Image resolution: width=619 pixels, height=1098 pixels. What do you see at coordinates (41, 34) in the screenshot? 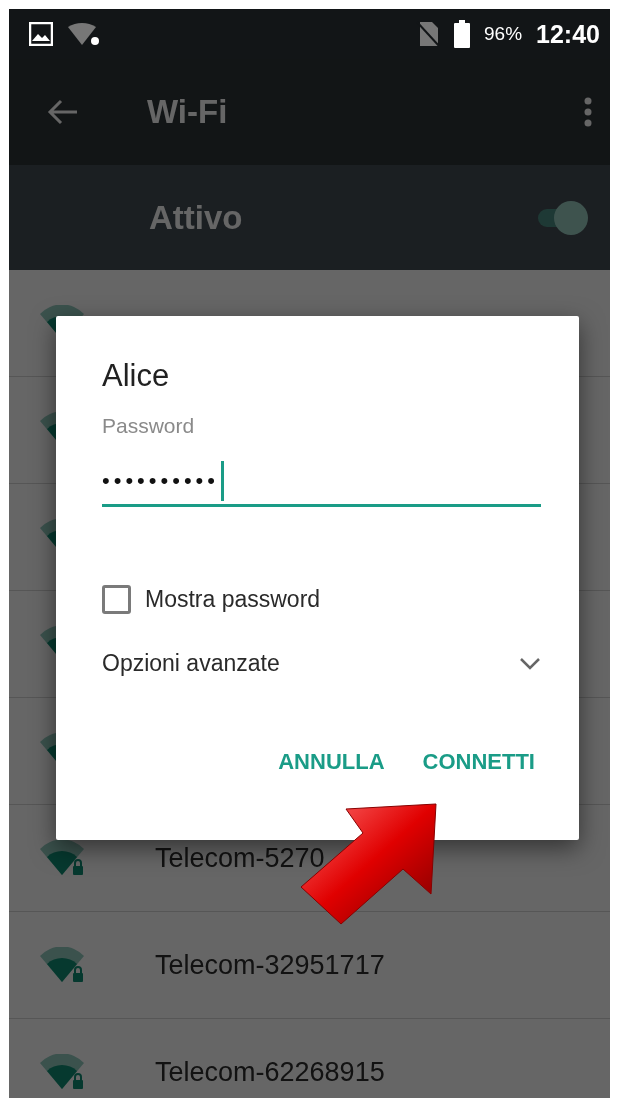
I see `image-icon` at bounding box center [41, 34].